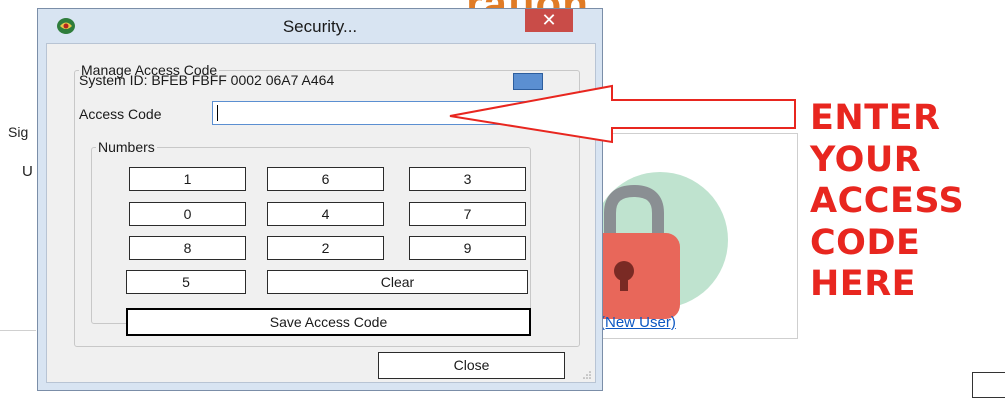 The width and height of the screenshot is (1005, 398). Describe the element at coordinates (622, 114) in the screenshot. I see `annotation-arrow-icon` at that location.